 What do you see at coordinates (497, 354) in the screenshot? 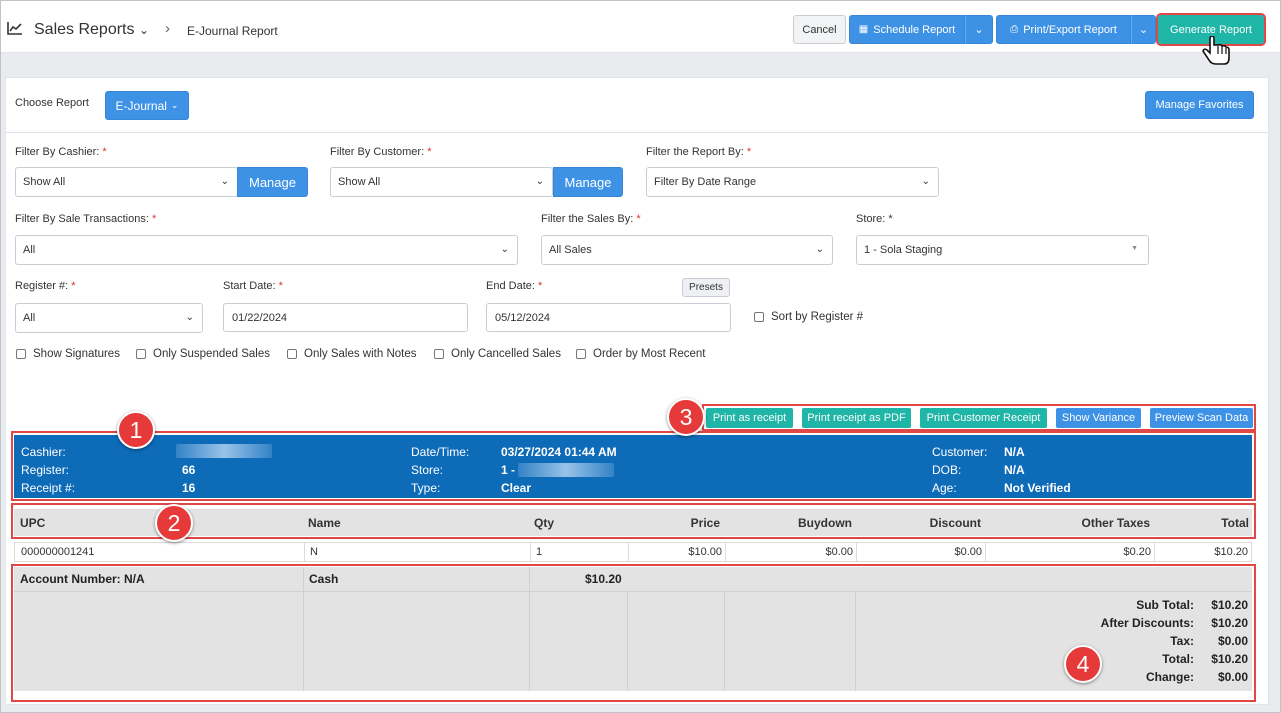
I see `only-cancelled-checkbox: Only Cancelled Sales` at bounding box center [497, 354].